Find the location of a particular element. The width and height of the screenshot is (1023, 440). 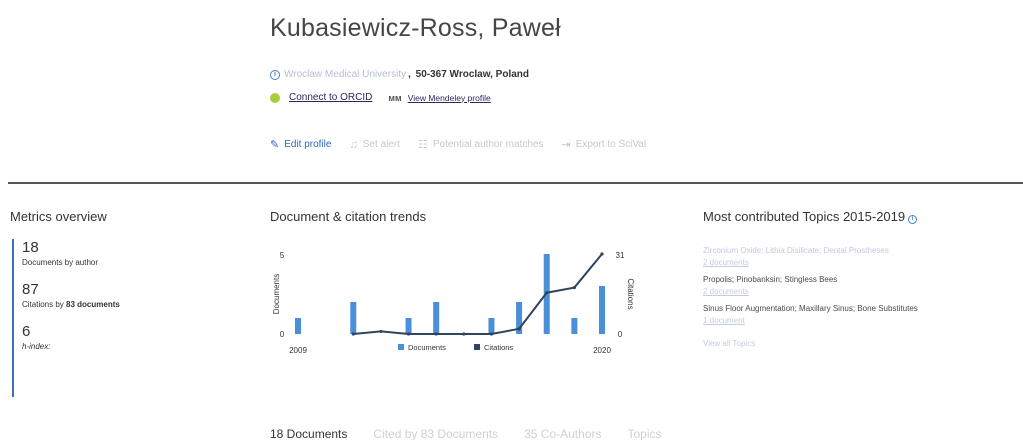

y-right-tick-min: 0 is located at coordinates (620, 334).